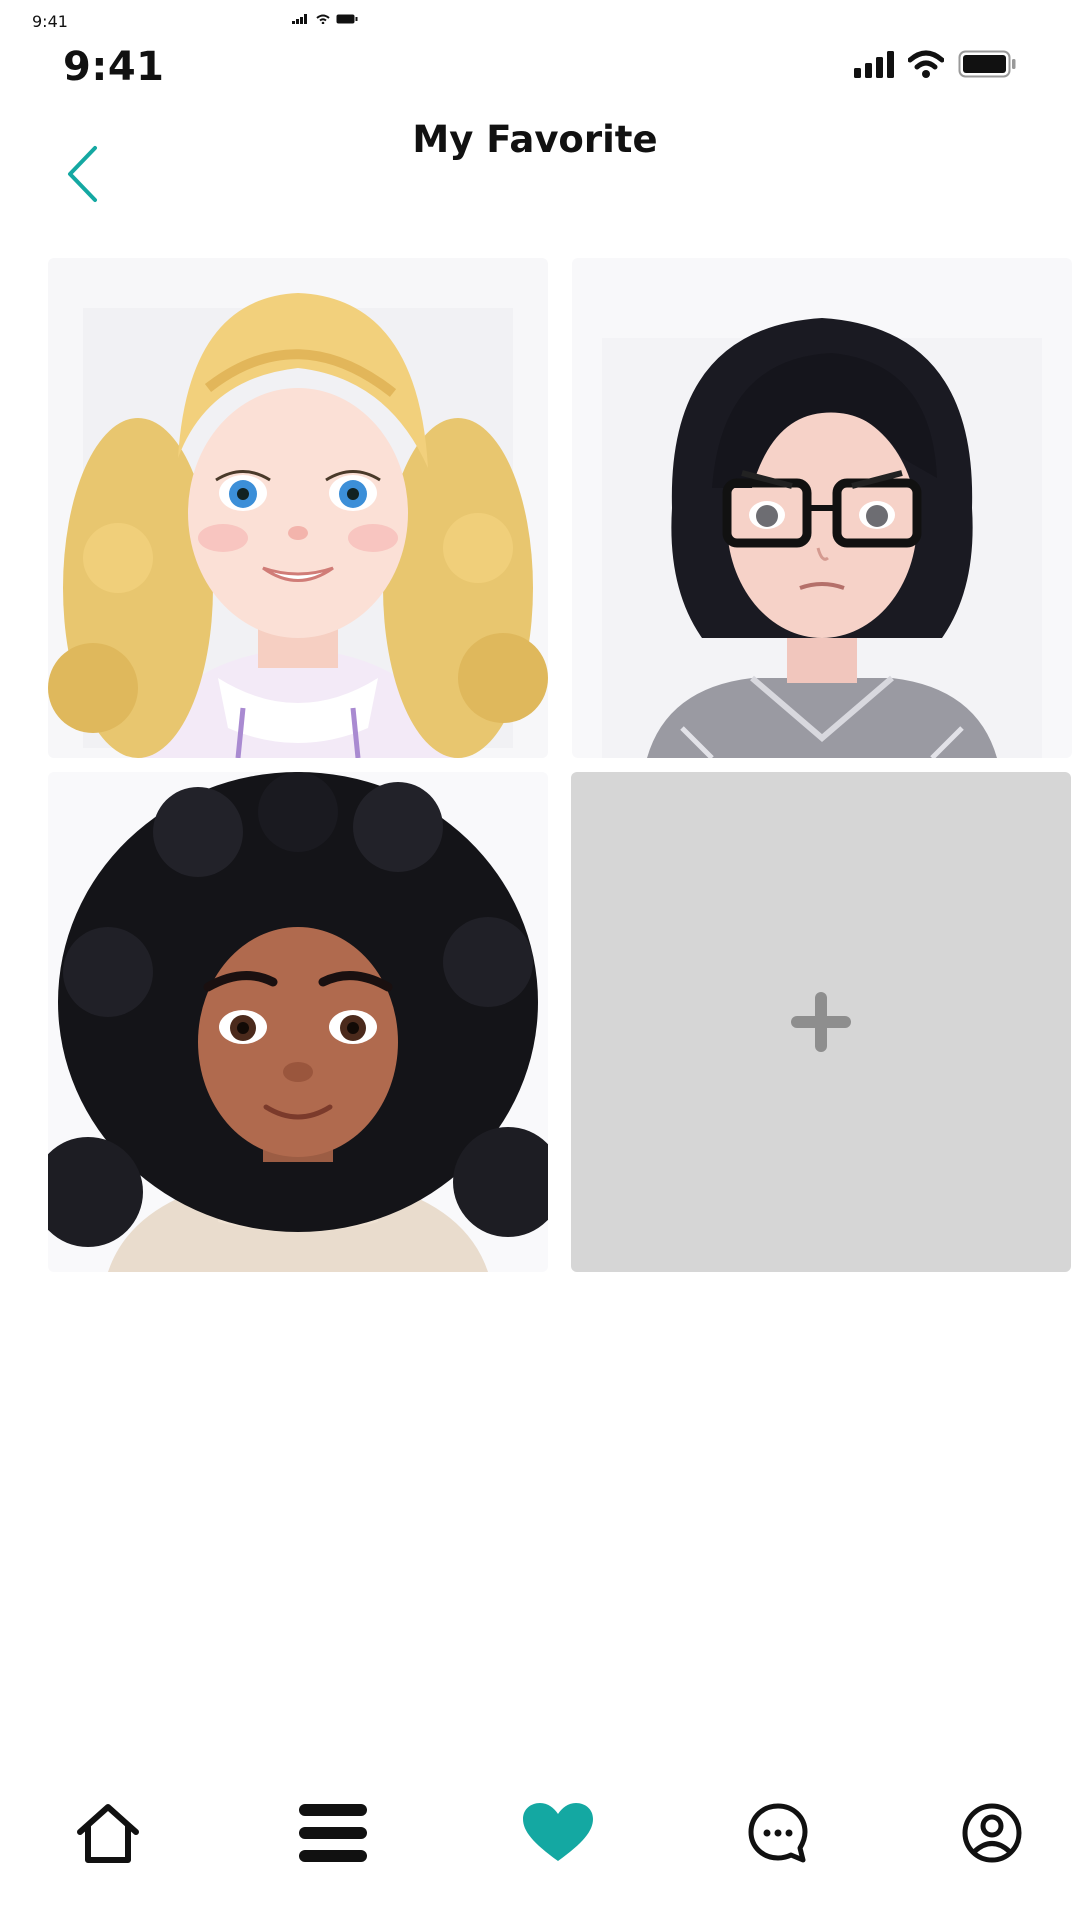  I want to click on avatar-glasses-image, so click(822, 508).